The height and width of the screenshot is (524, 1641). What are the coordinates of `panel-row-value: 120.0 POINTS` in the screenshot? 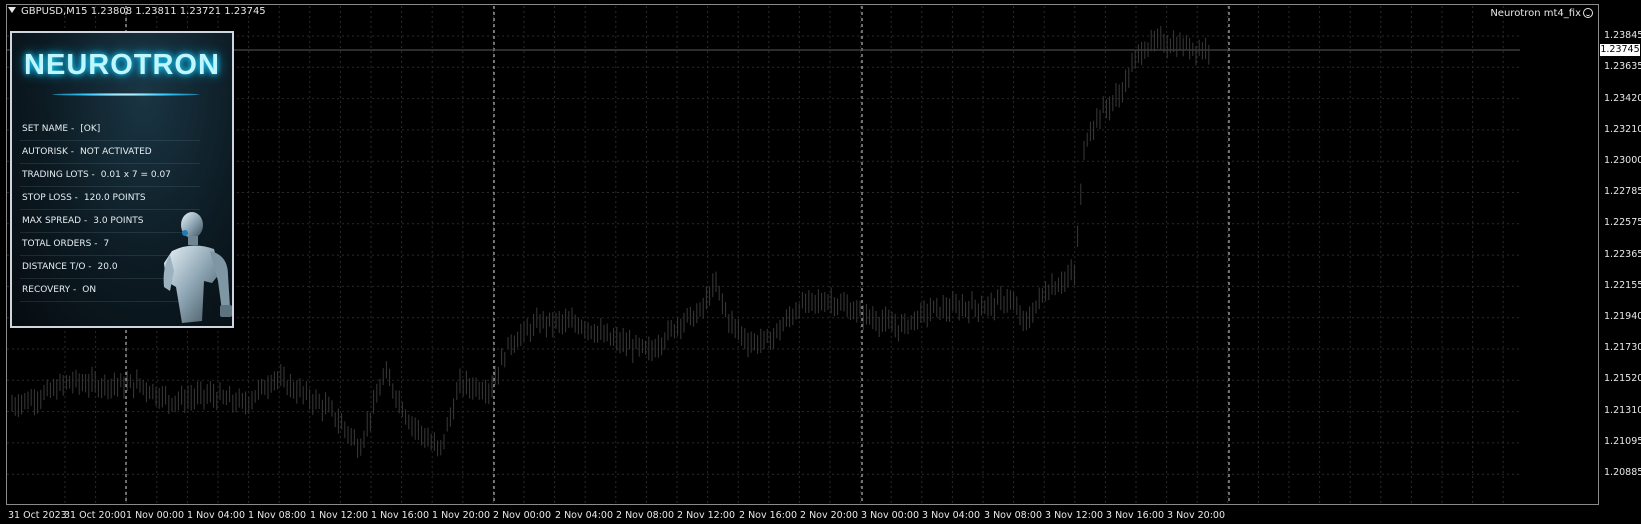 It's located at (114, 198).